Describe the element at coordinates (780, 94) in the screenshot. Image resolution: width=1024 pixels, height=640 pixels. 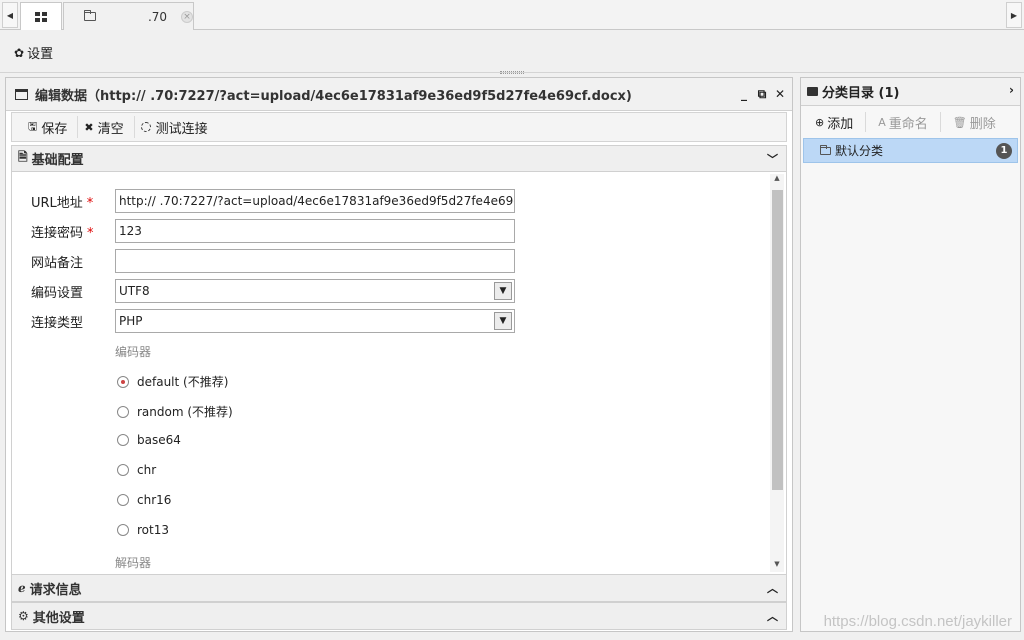
I see `close-icon: ✕` at that location.